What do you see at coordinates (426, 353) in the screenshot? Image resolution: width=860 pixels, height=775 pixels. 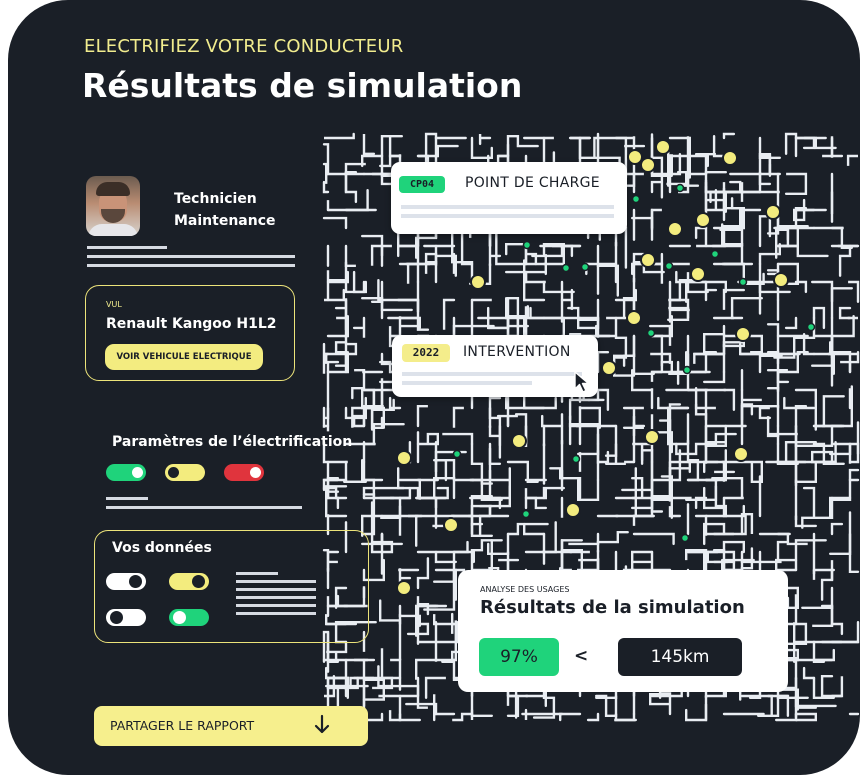 I see `intervention-tag: 2022` at bounding box center [426, 353].